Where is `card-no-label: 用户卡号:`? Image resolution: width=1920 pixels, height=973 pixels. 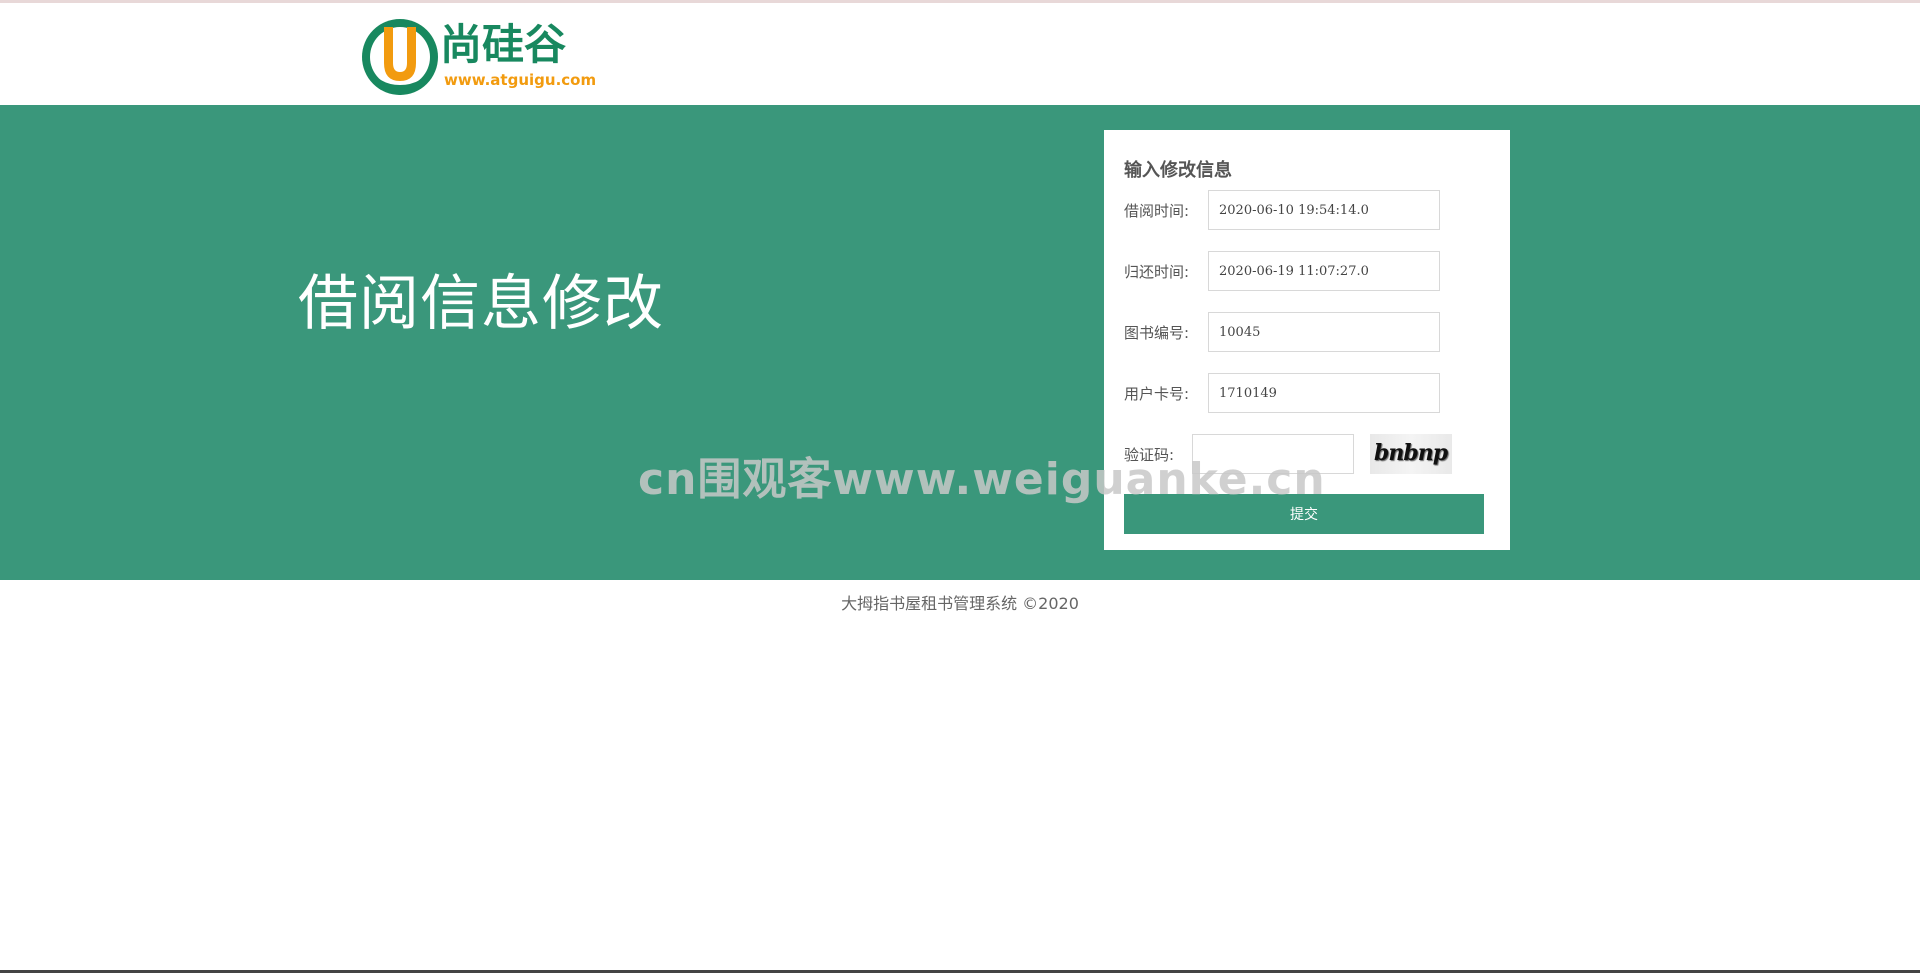 card-no-label: 用户卡号: is located at coordinates (1157, 394).